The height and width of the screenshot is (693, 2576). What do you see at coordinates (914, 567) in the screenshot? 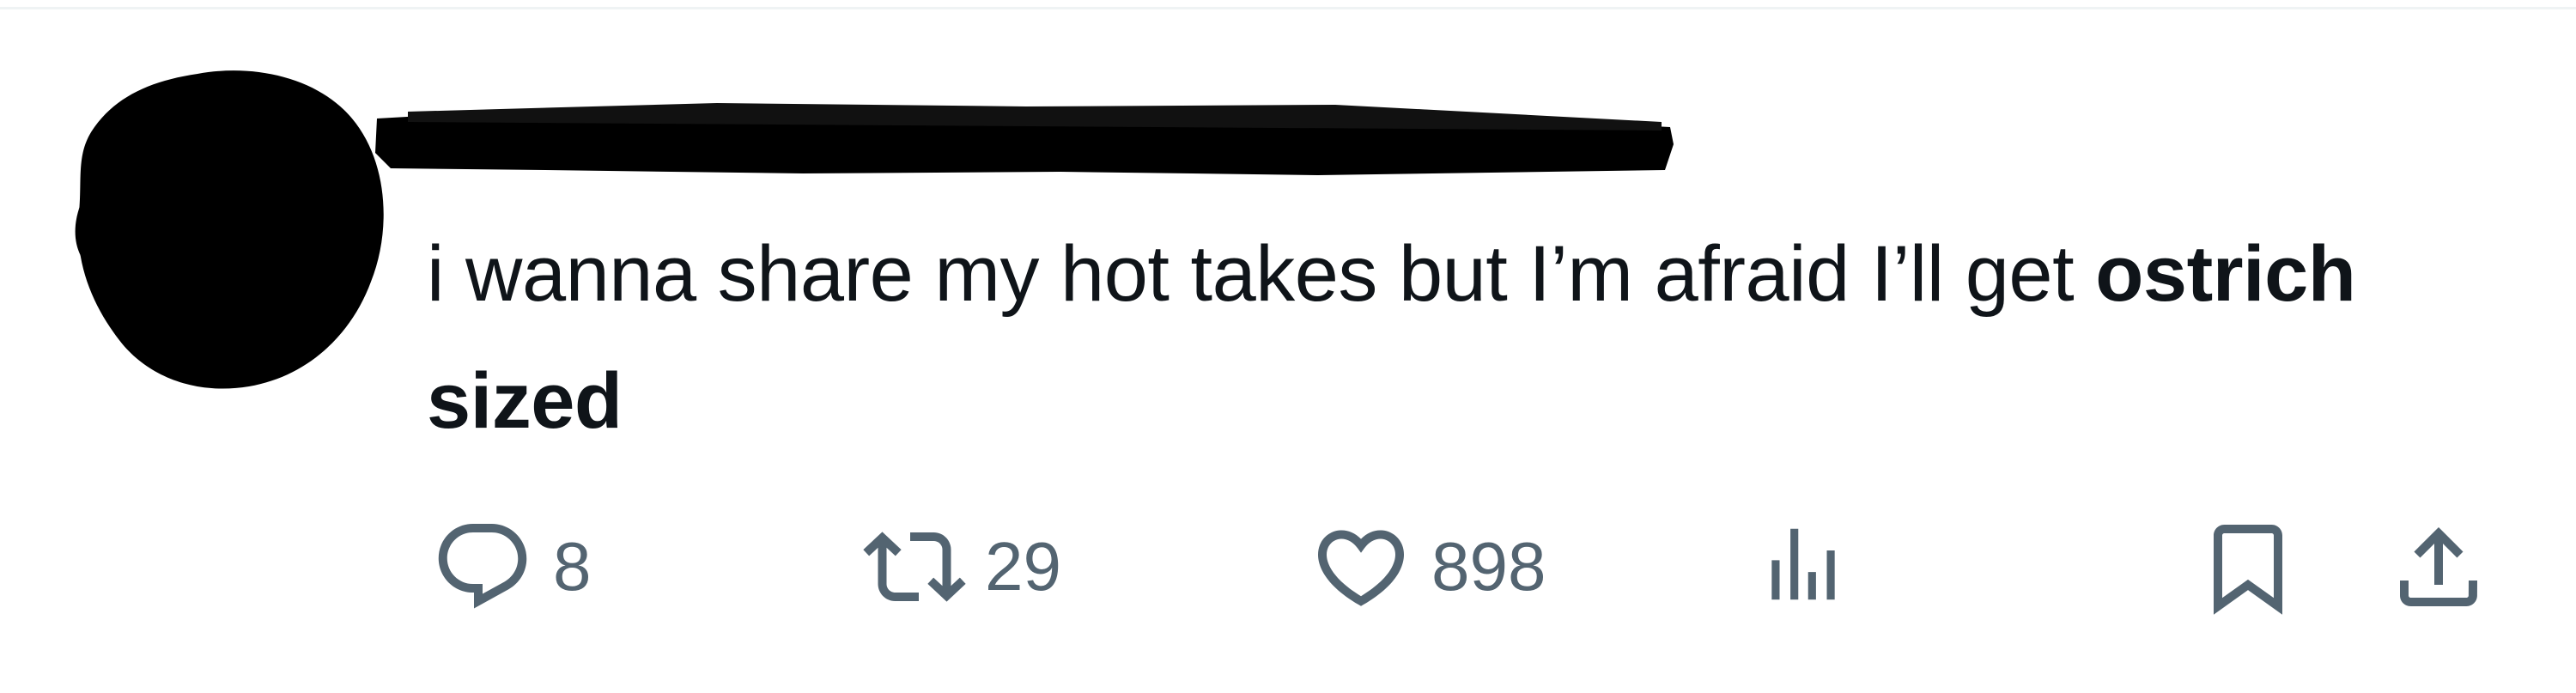
I see `repost-arrows-icon` at bounding box center [914, 567].